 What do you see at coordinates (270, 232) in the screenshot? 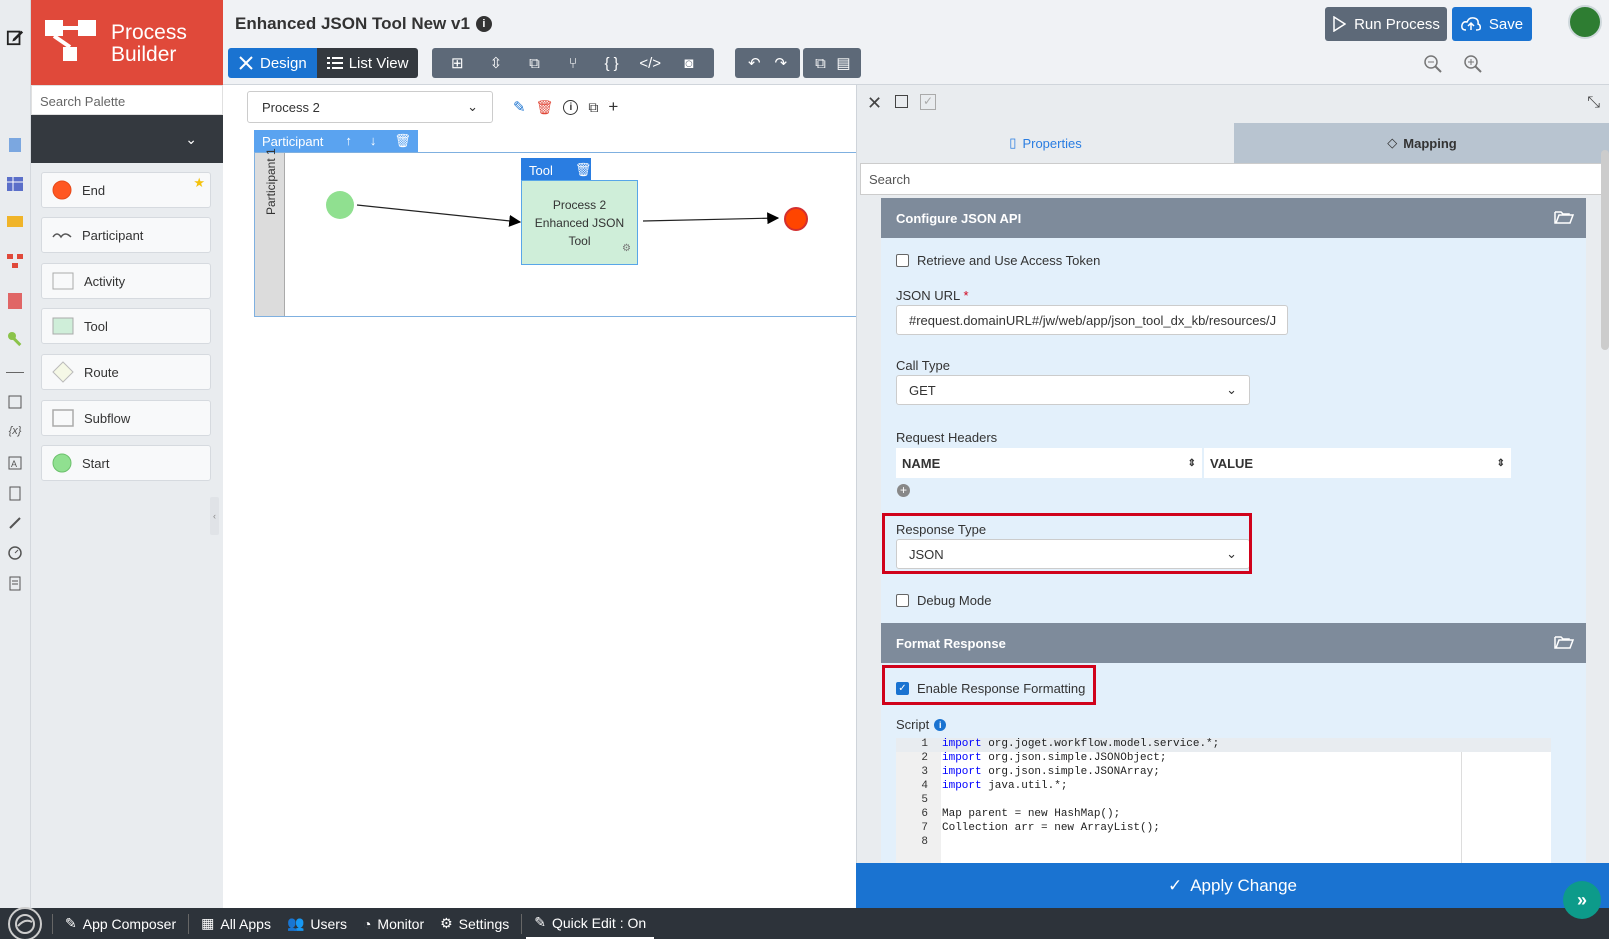
I see `lane-header: Participant 1` at bounding box center [270, 232].